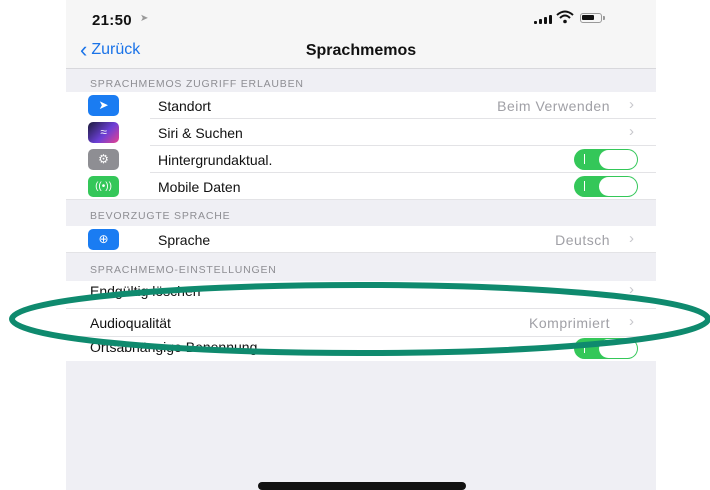 The width and height of the screenshot is (710, 490). Describe the element at coordinates (604, 18) in the screenshot. I see `battery-tip` at that location.